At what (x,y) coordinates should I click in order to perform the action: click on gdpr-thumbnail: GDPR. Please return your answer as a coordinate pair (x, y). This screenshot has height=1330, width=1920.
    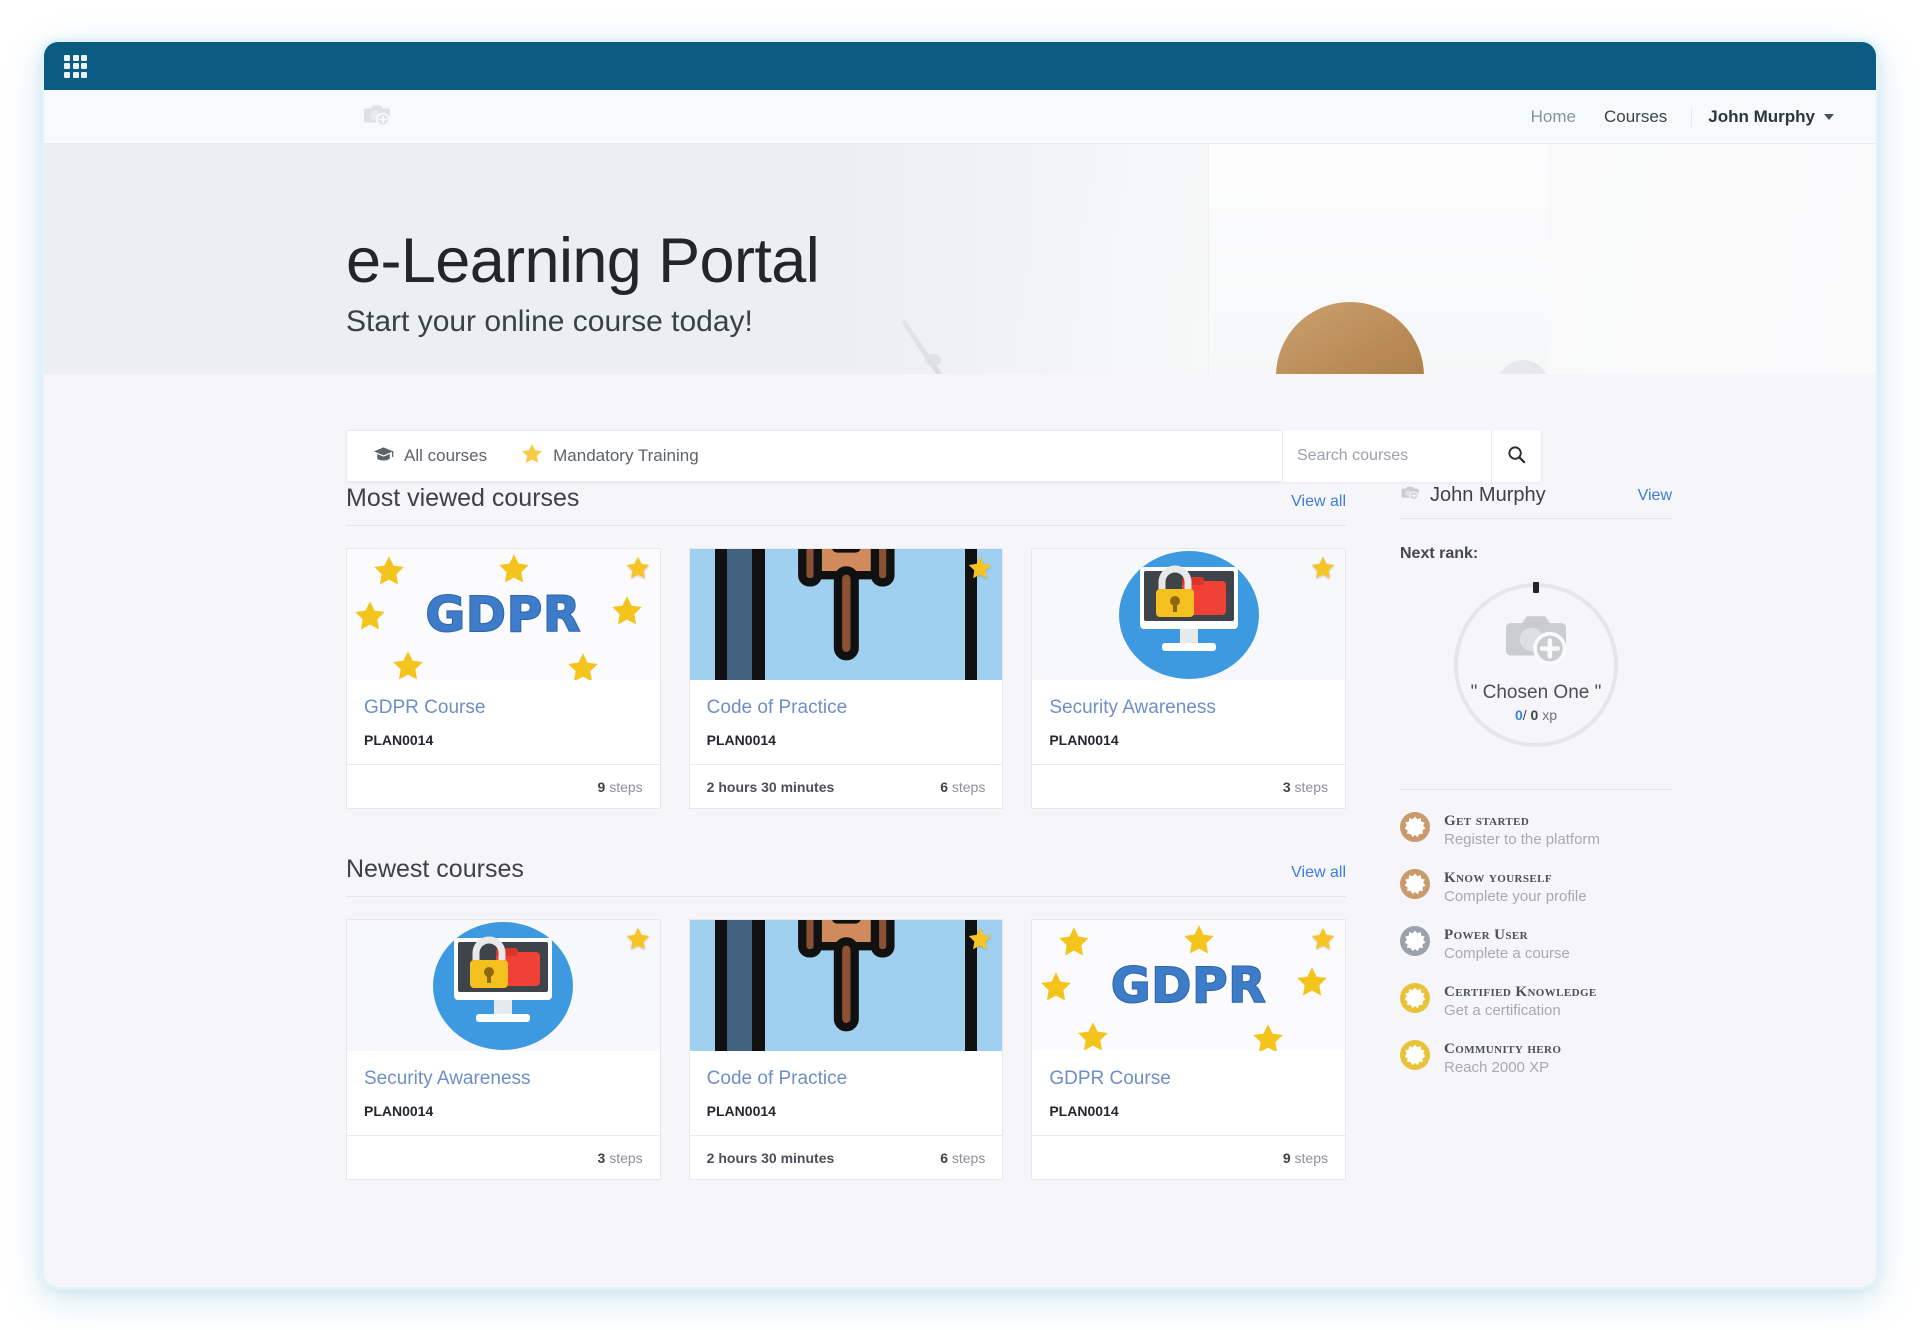
    Looking at the image, I should click on (503, 614).